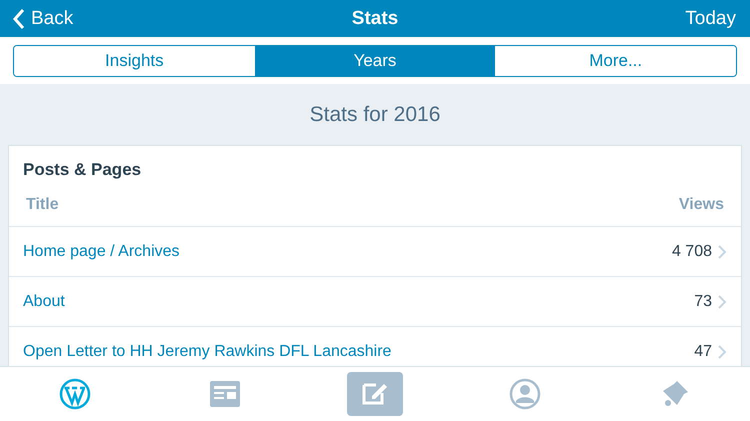 The width and height of the screenshot is (750, 421). What do you see at coordinates (375, 19) in the screenshot?
I see `screen-title: Stats` at bounding box center [375, 19].